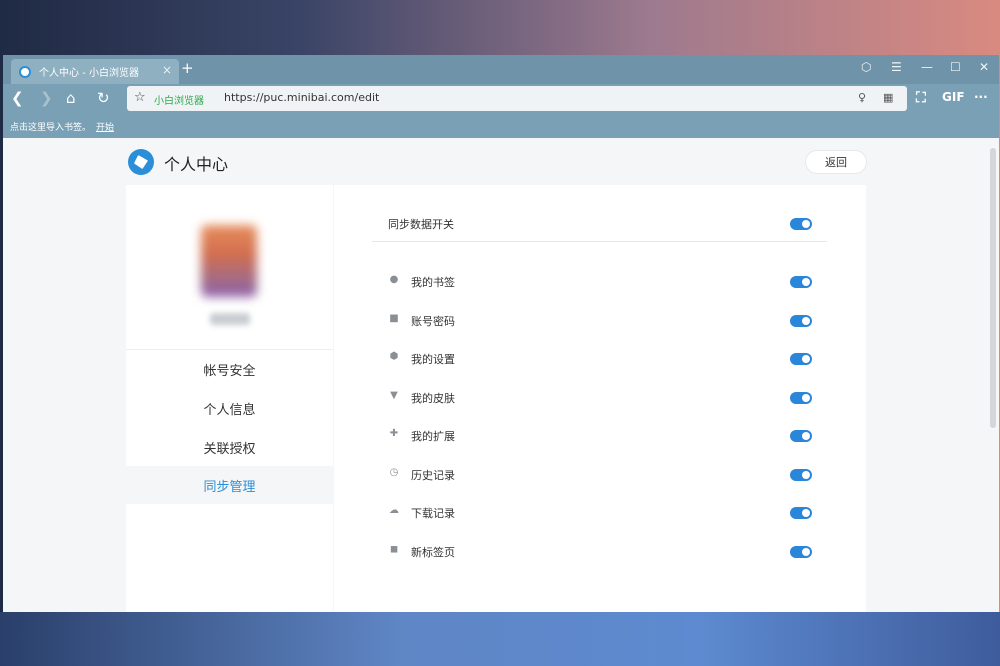 This screenshot has height=666, width=1000. Describe the element at coordinates (394, 433) in the screenshot. I see `puzzle-icon: ✚` at that location.